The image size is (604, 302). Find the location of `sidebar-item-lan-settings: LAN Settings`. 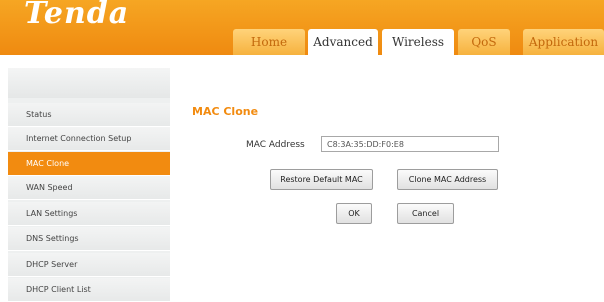

sidebar-item-lan-settings: LAN Settings is located at coordinates (89, 214).